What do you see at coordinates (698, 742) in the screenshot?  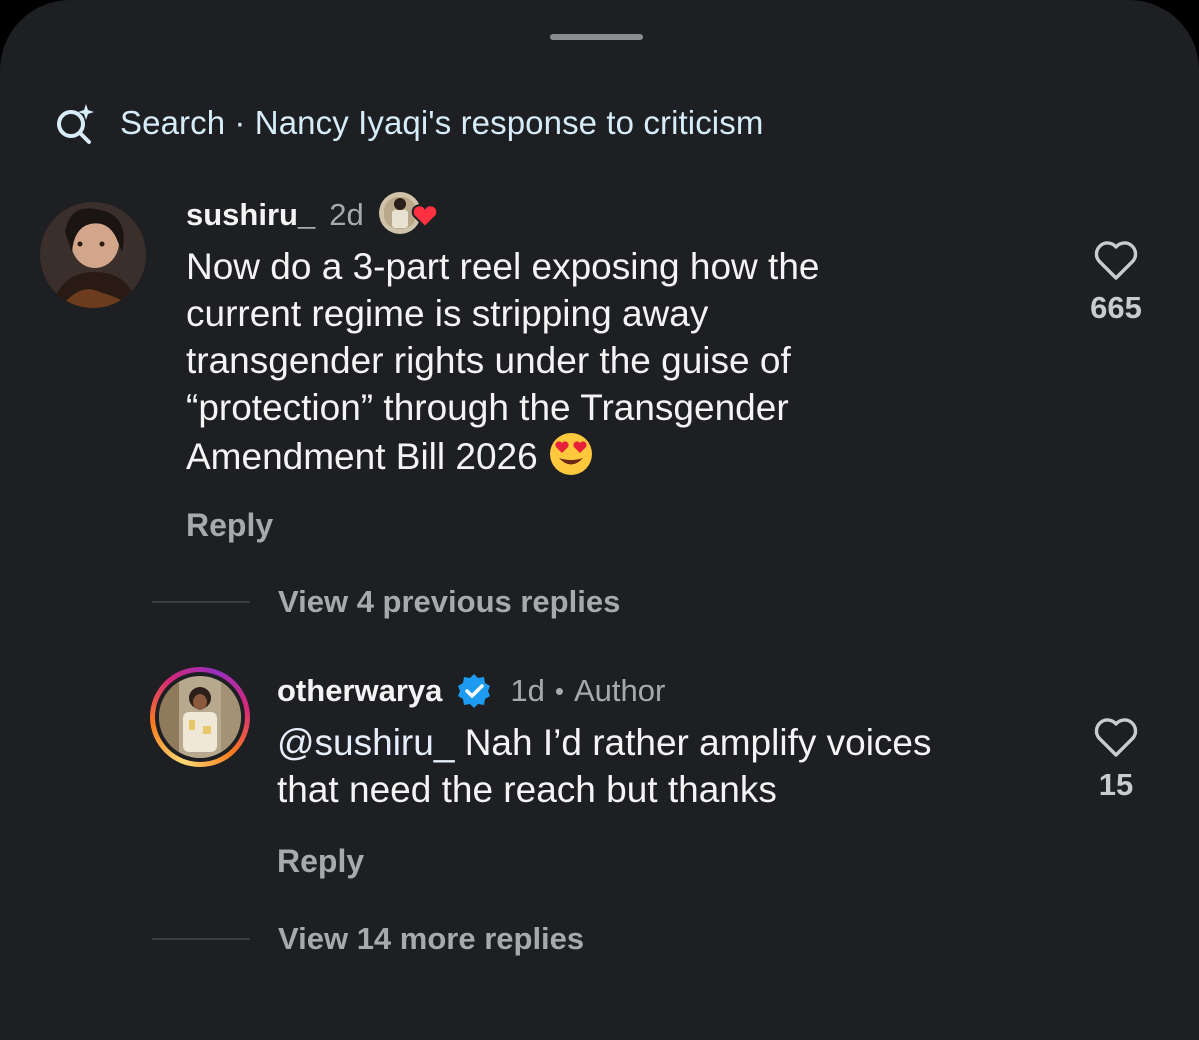 I see `reply-line-text: Nah I’d rather amplify voices` at bounding box center [698, 742].